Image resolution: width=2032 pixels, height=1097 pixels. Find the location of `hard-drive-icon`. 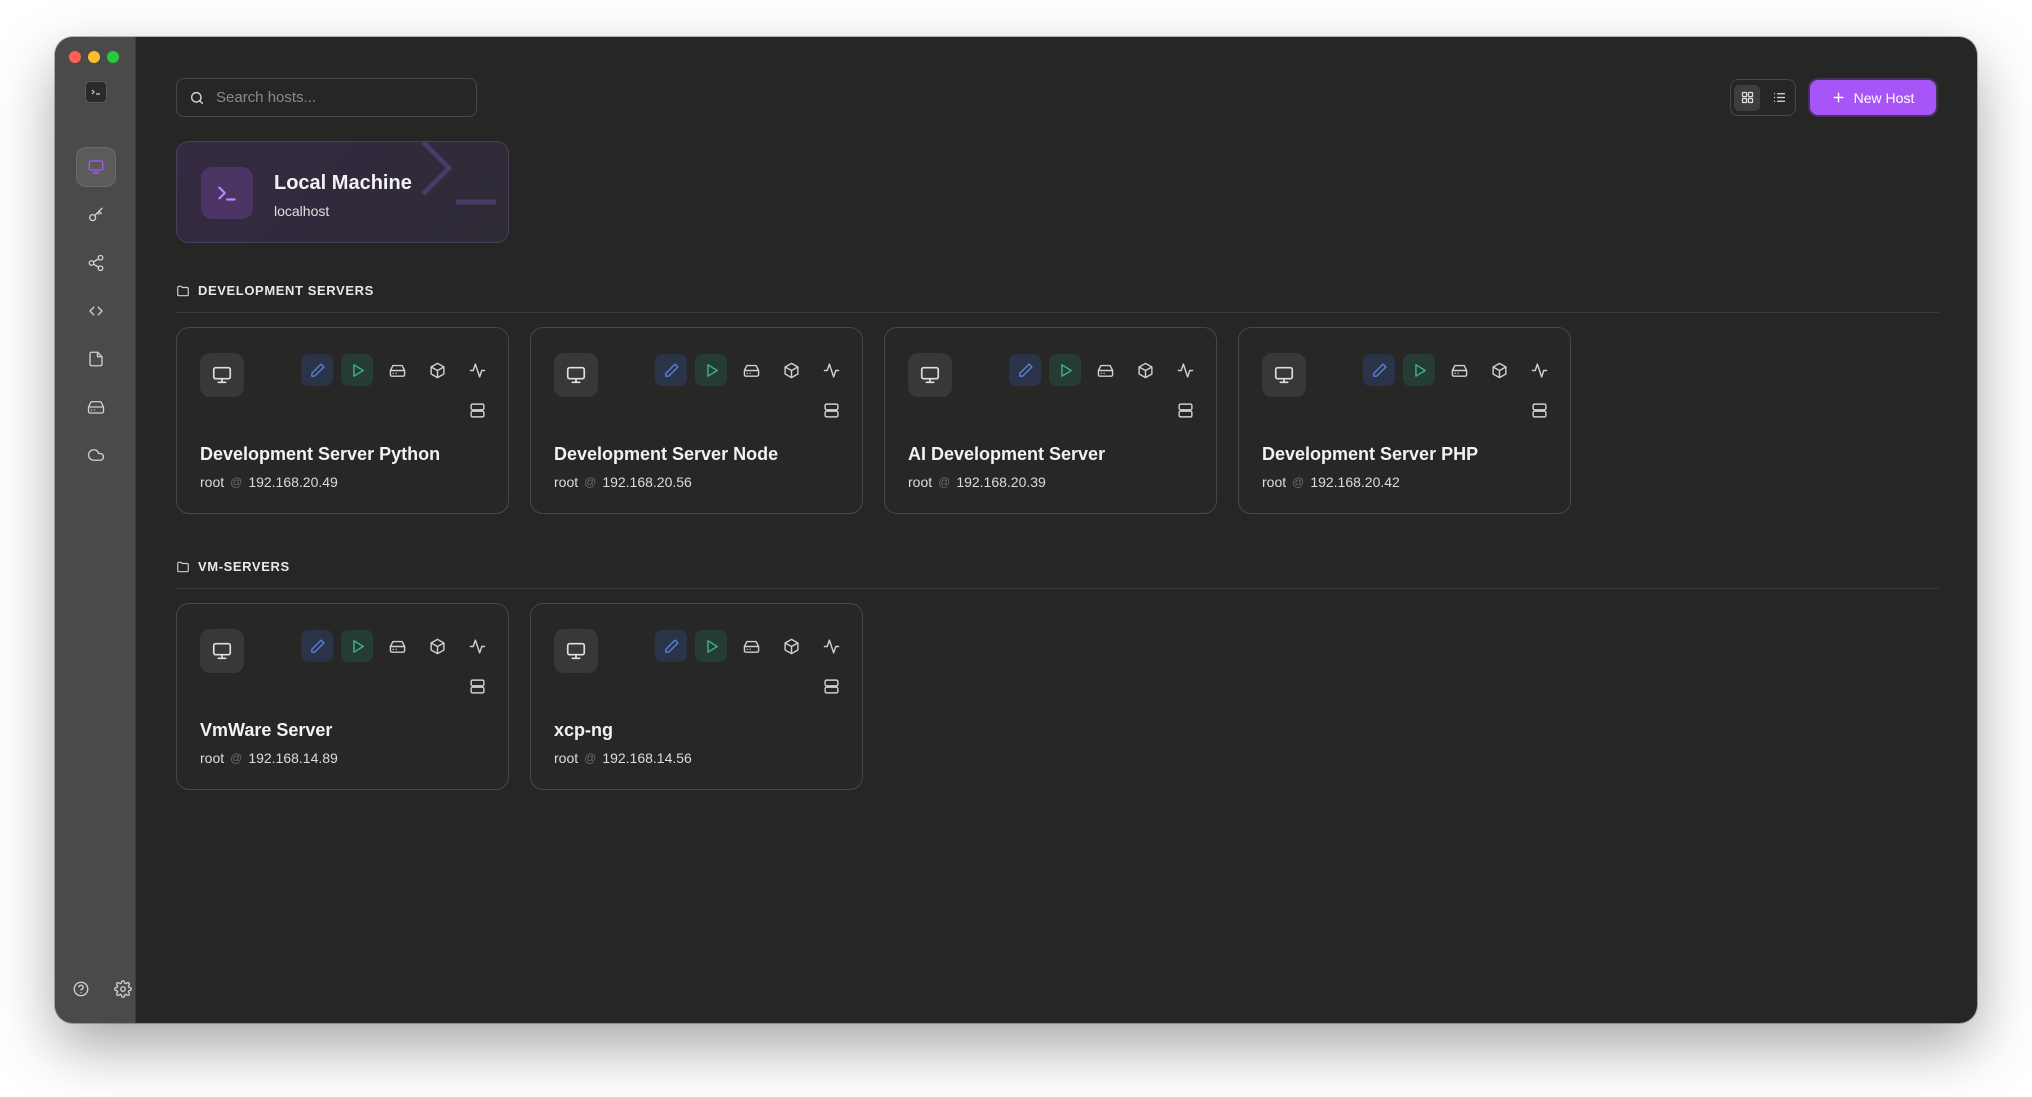

hard-drive-icon is located at coordinates (1459, 370).